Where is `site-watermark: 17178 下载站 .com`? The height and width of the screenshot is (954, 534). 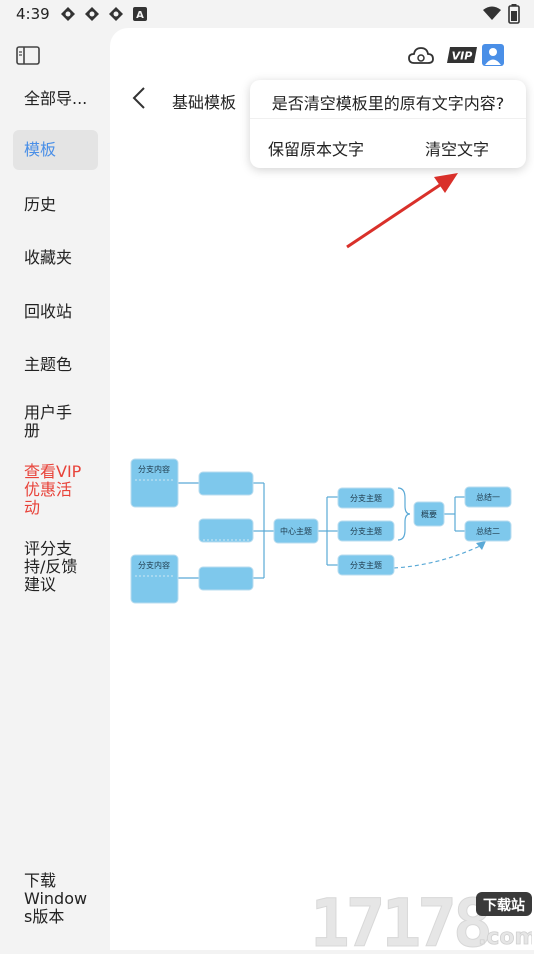
site-watermark: 17178 下载站 .com is located at coordinates (422, 919).